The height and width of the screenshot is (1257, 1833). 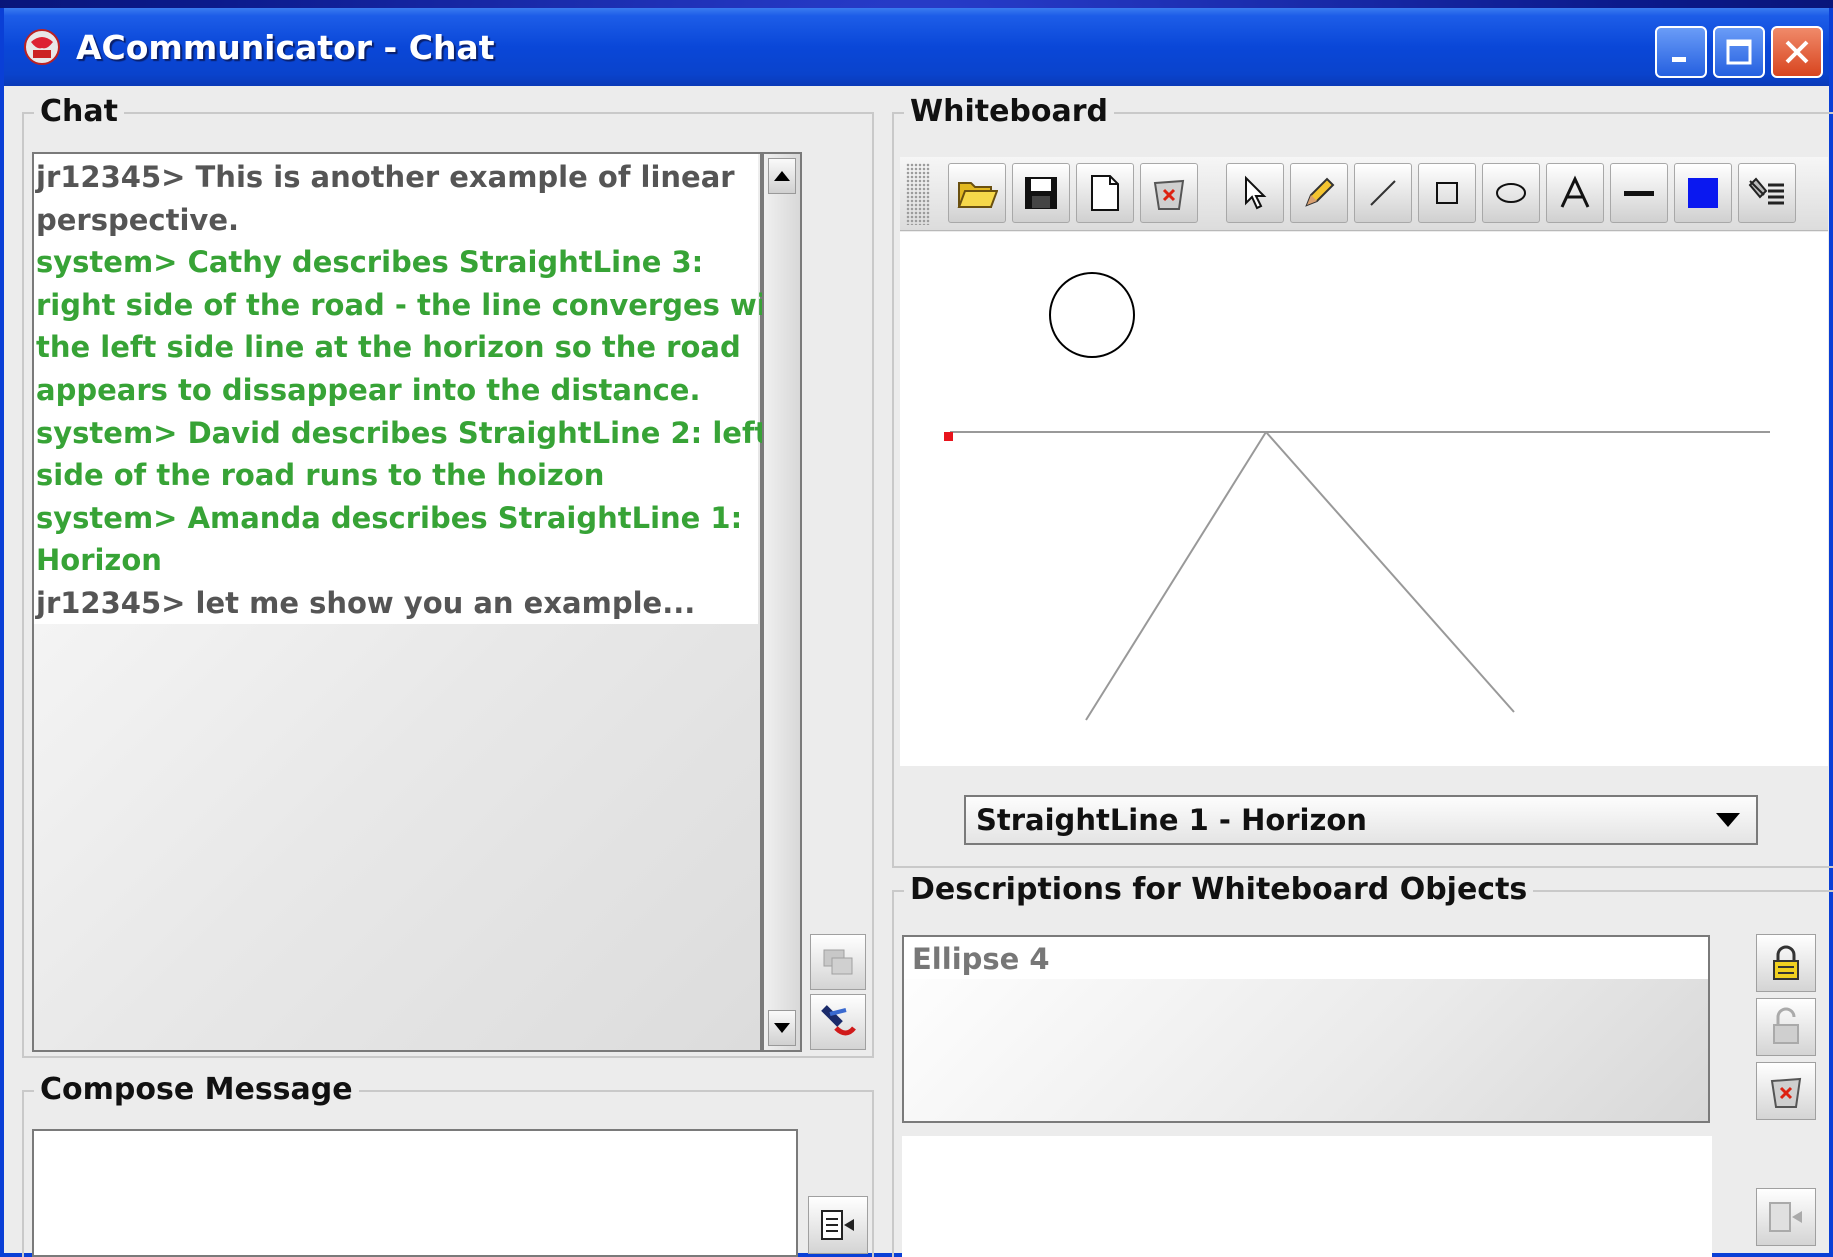 I want to click on pencil-tool-button, so click(x=1319, y=193).